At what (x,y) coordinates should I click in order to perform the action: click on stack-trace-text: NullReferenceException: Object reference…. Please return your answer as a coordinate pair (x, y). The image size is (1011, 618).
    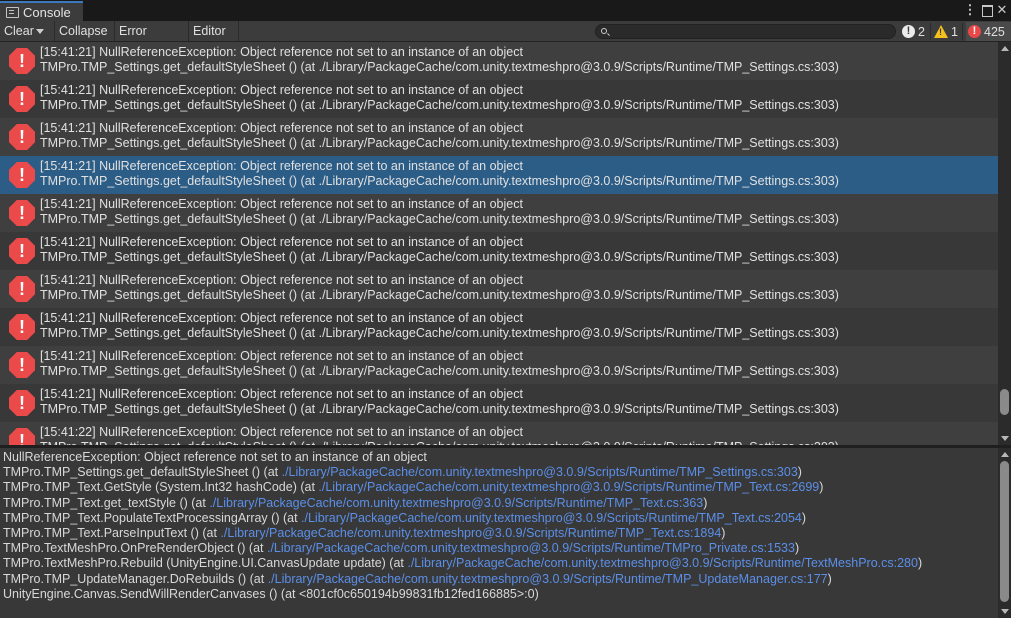
    Looking at the image, I should click on (215, 457).